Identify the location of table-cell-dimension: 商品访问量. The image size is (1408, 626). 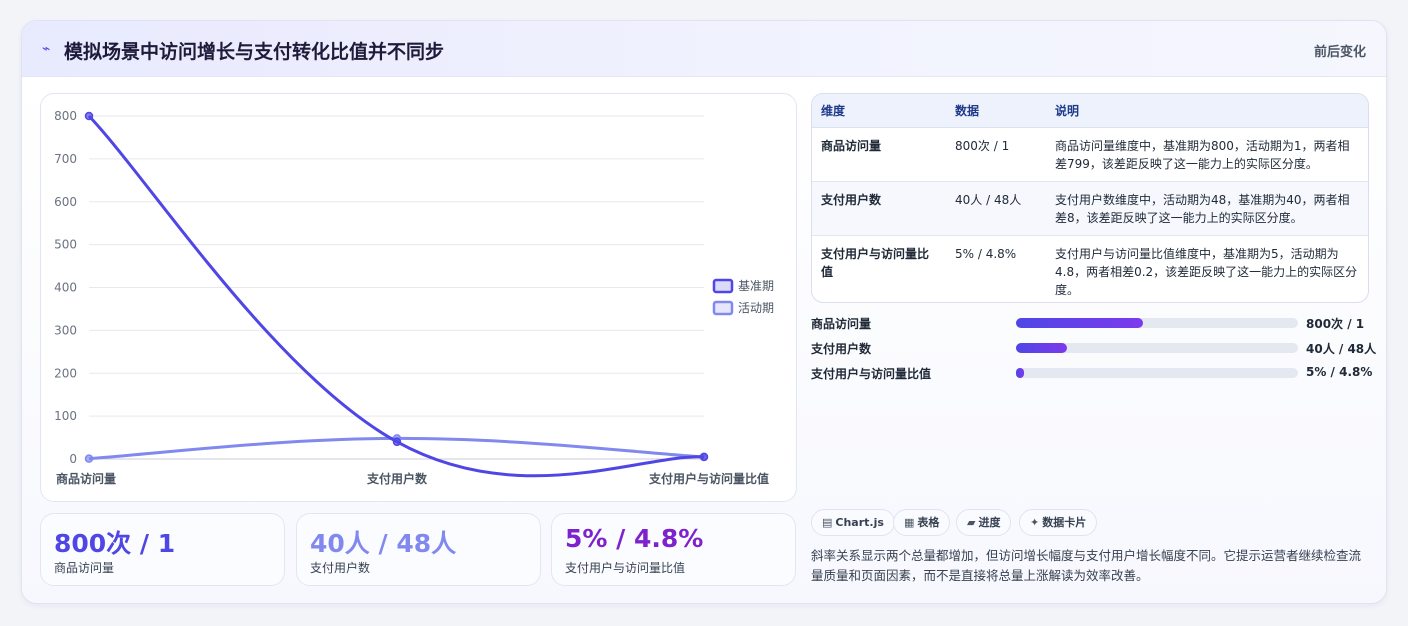
(879, 154).